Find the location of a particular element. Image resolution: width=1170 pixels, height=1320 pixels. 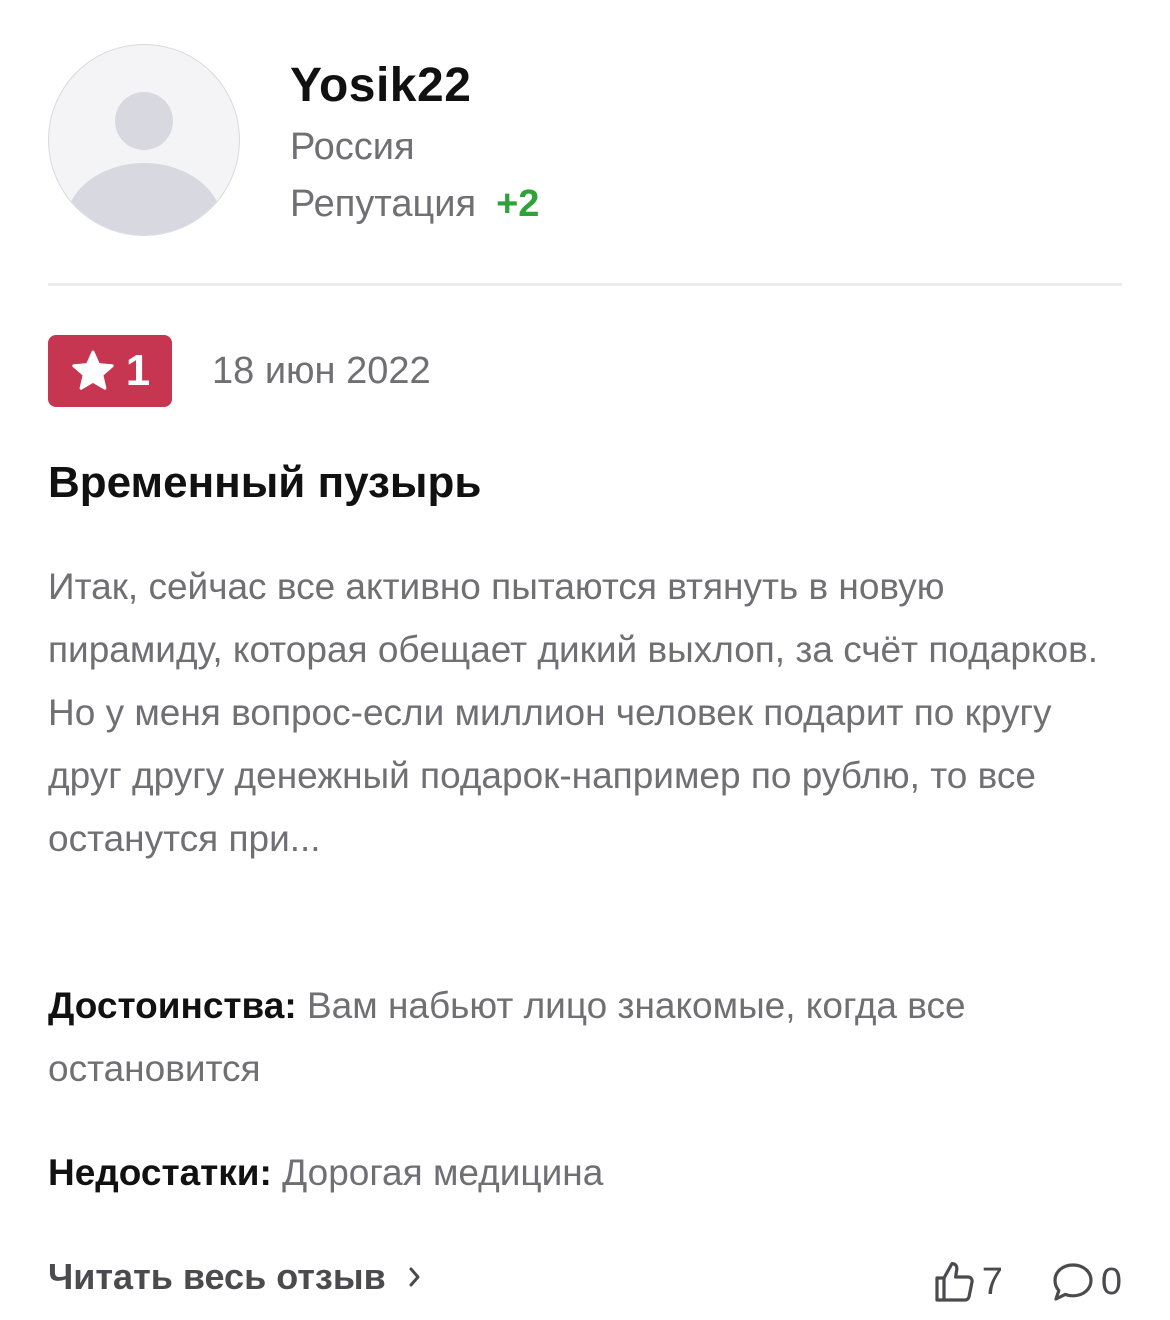

comments-count: 0 is located at coordinates (1111, 1281).